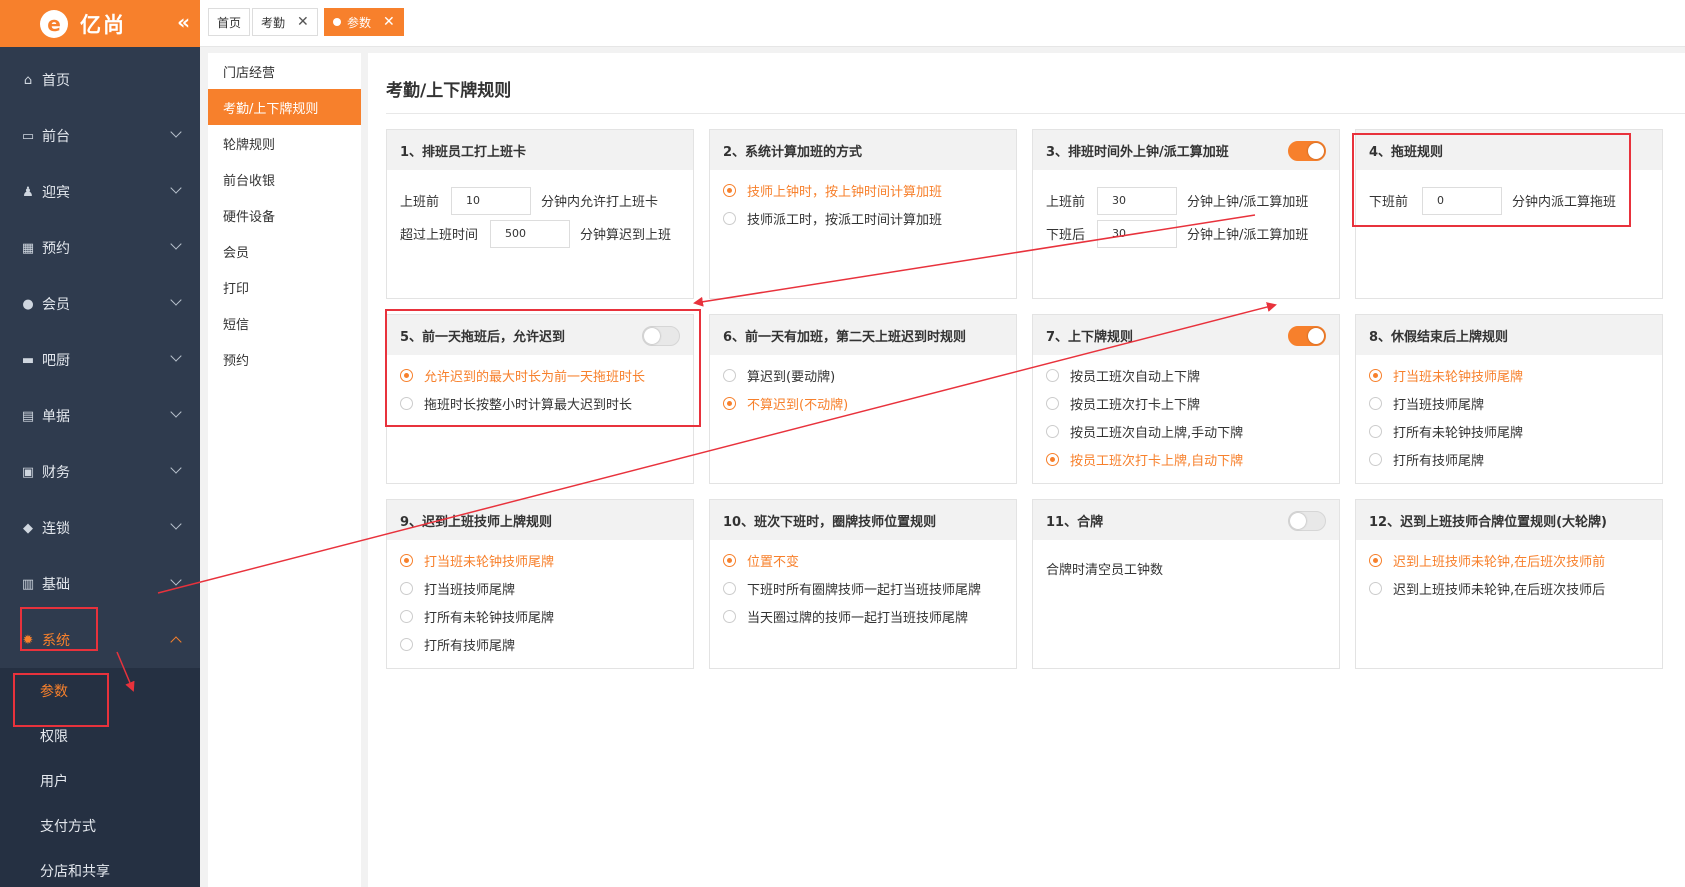 This screenshot has width=1685, height=887. I want to click on submenu-item-permissions: 权限, so click(100, 735).